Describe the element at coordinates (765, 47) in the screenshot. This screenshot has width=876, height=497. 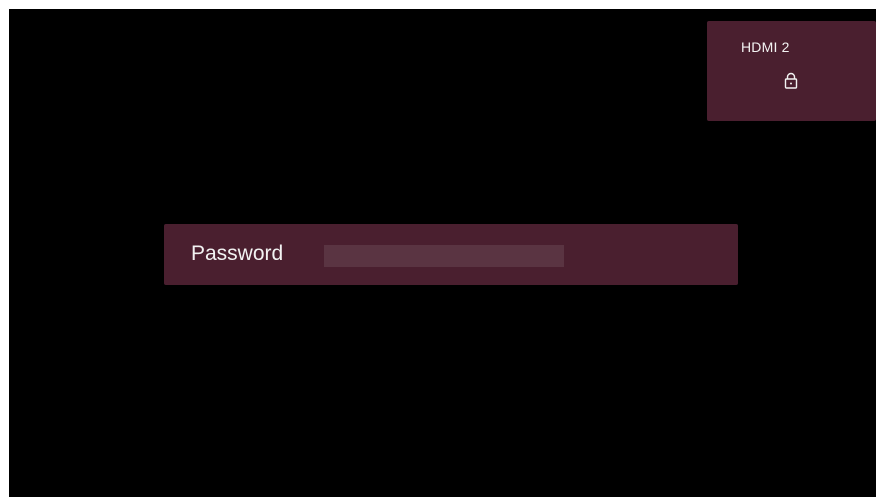
I see `input-source-name: HDMI 2` at that location.